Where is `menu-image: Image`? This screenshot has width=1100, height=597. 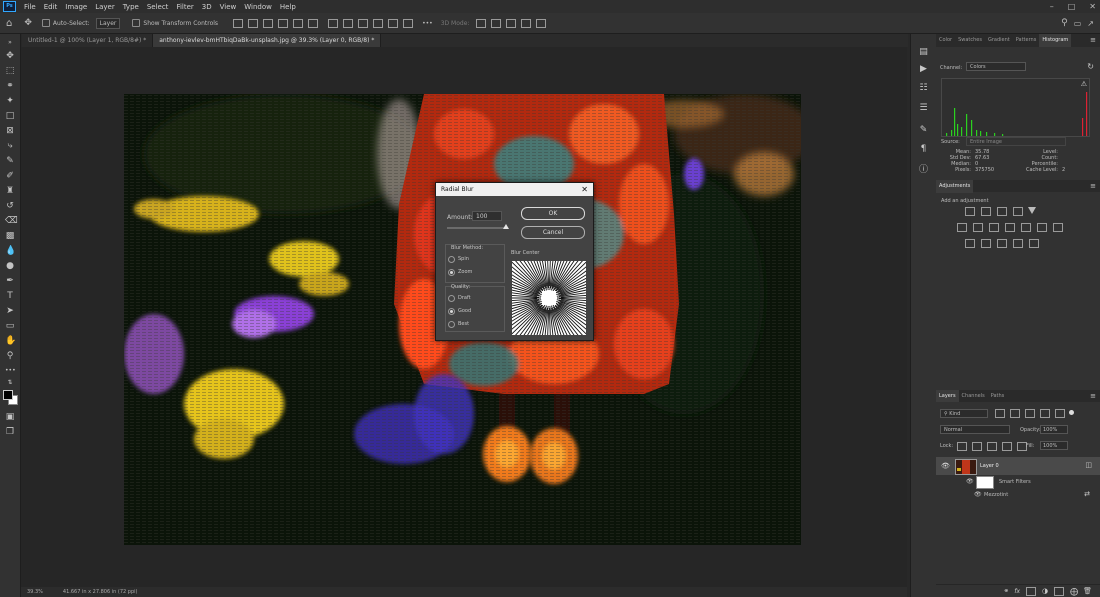
menu-image: Image is located at coordinates (76, 7).